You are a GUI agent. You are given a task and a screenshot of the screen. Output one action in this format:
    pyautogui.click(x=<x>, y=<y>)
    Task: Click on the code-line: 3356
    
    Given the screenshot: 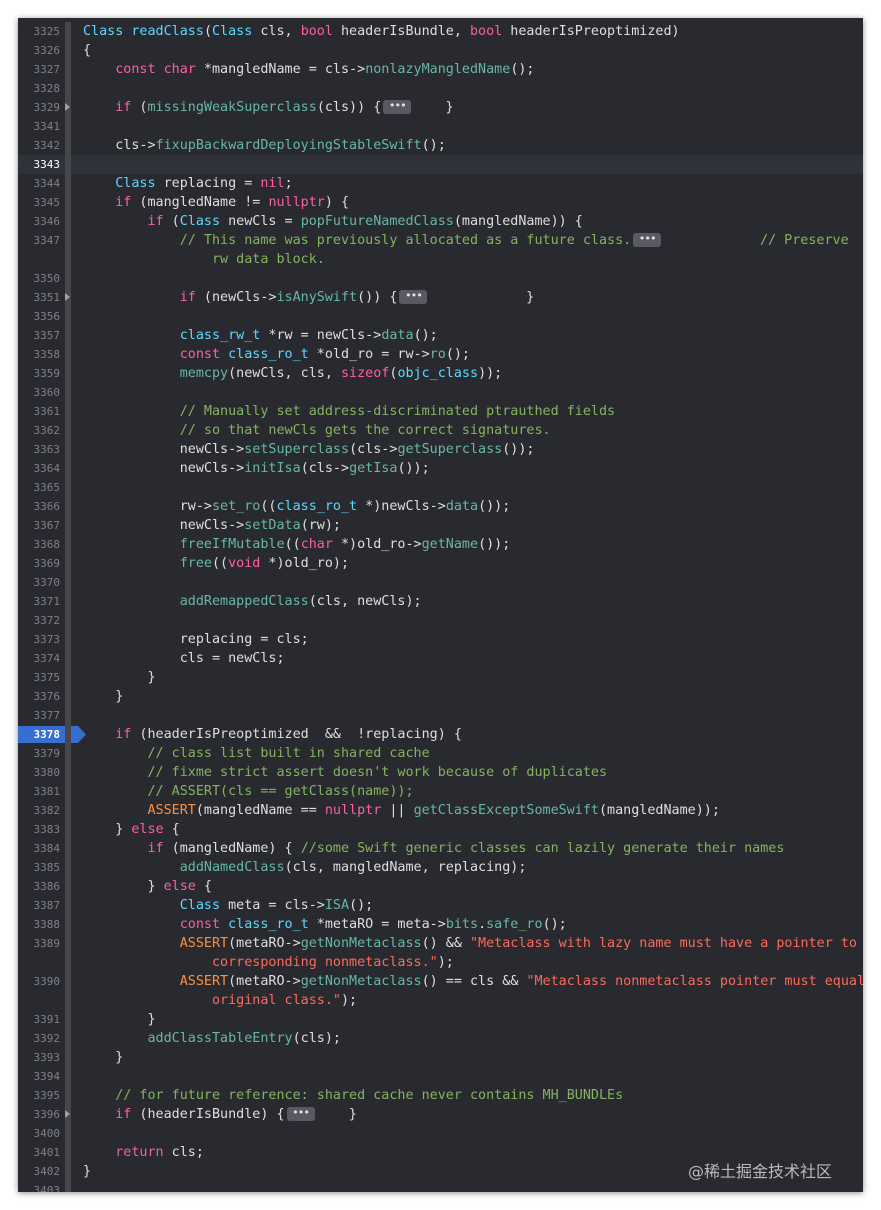 What is the action you would take?
    pyautogui.click(x=440, y=316)
    